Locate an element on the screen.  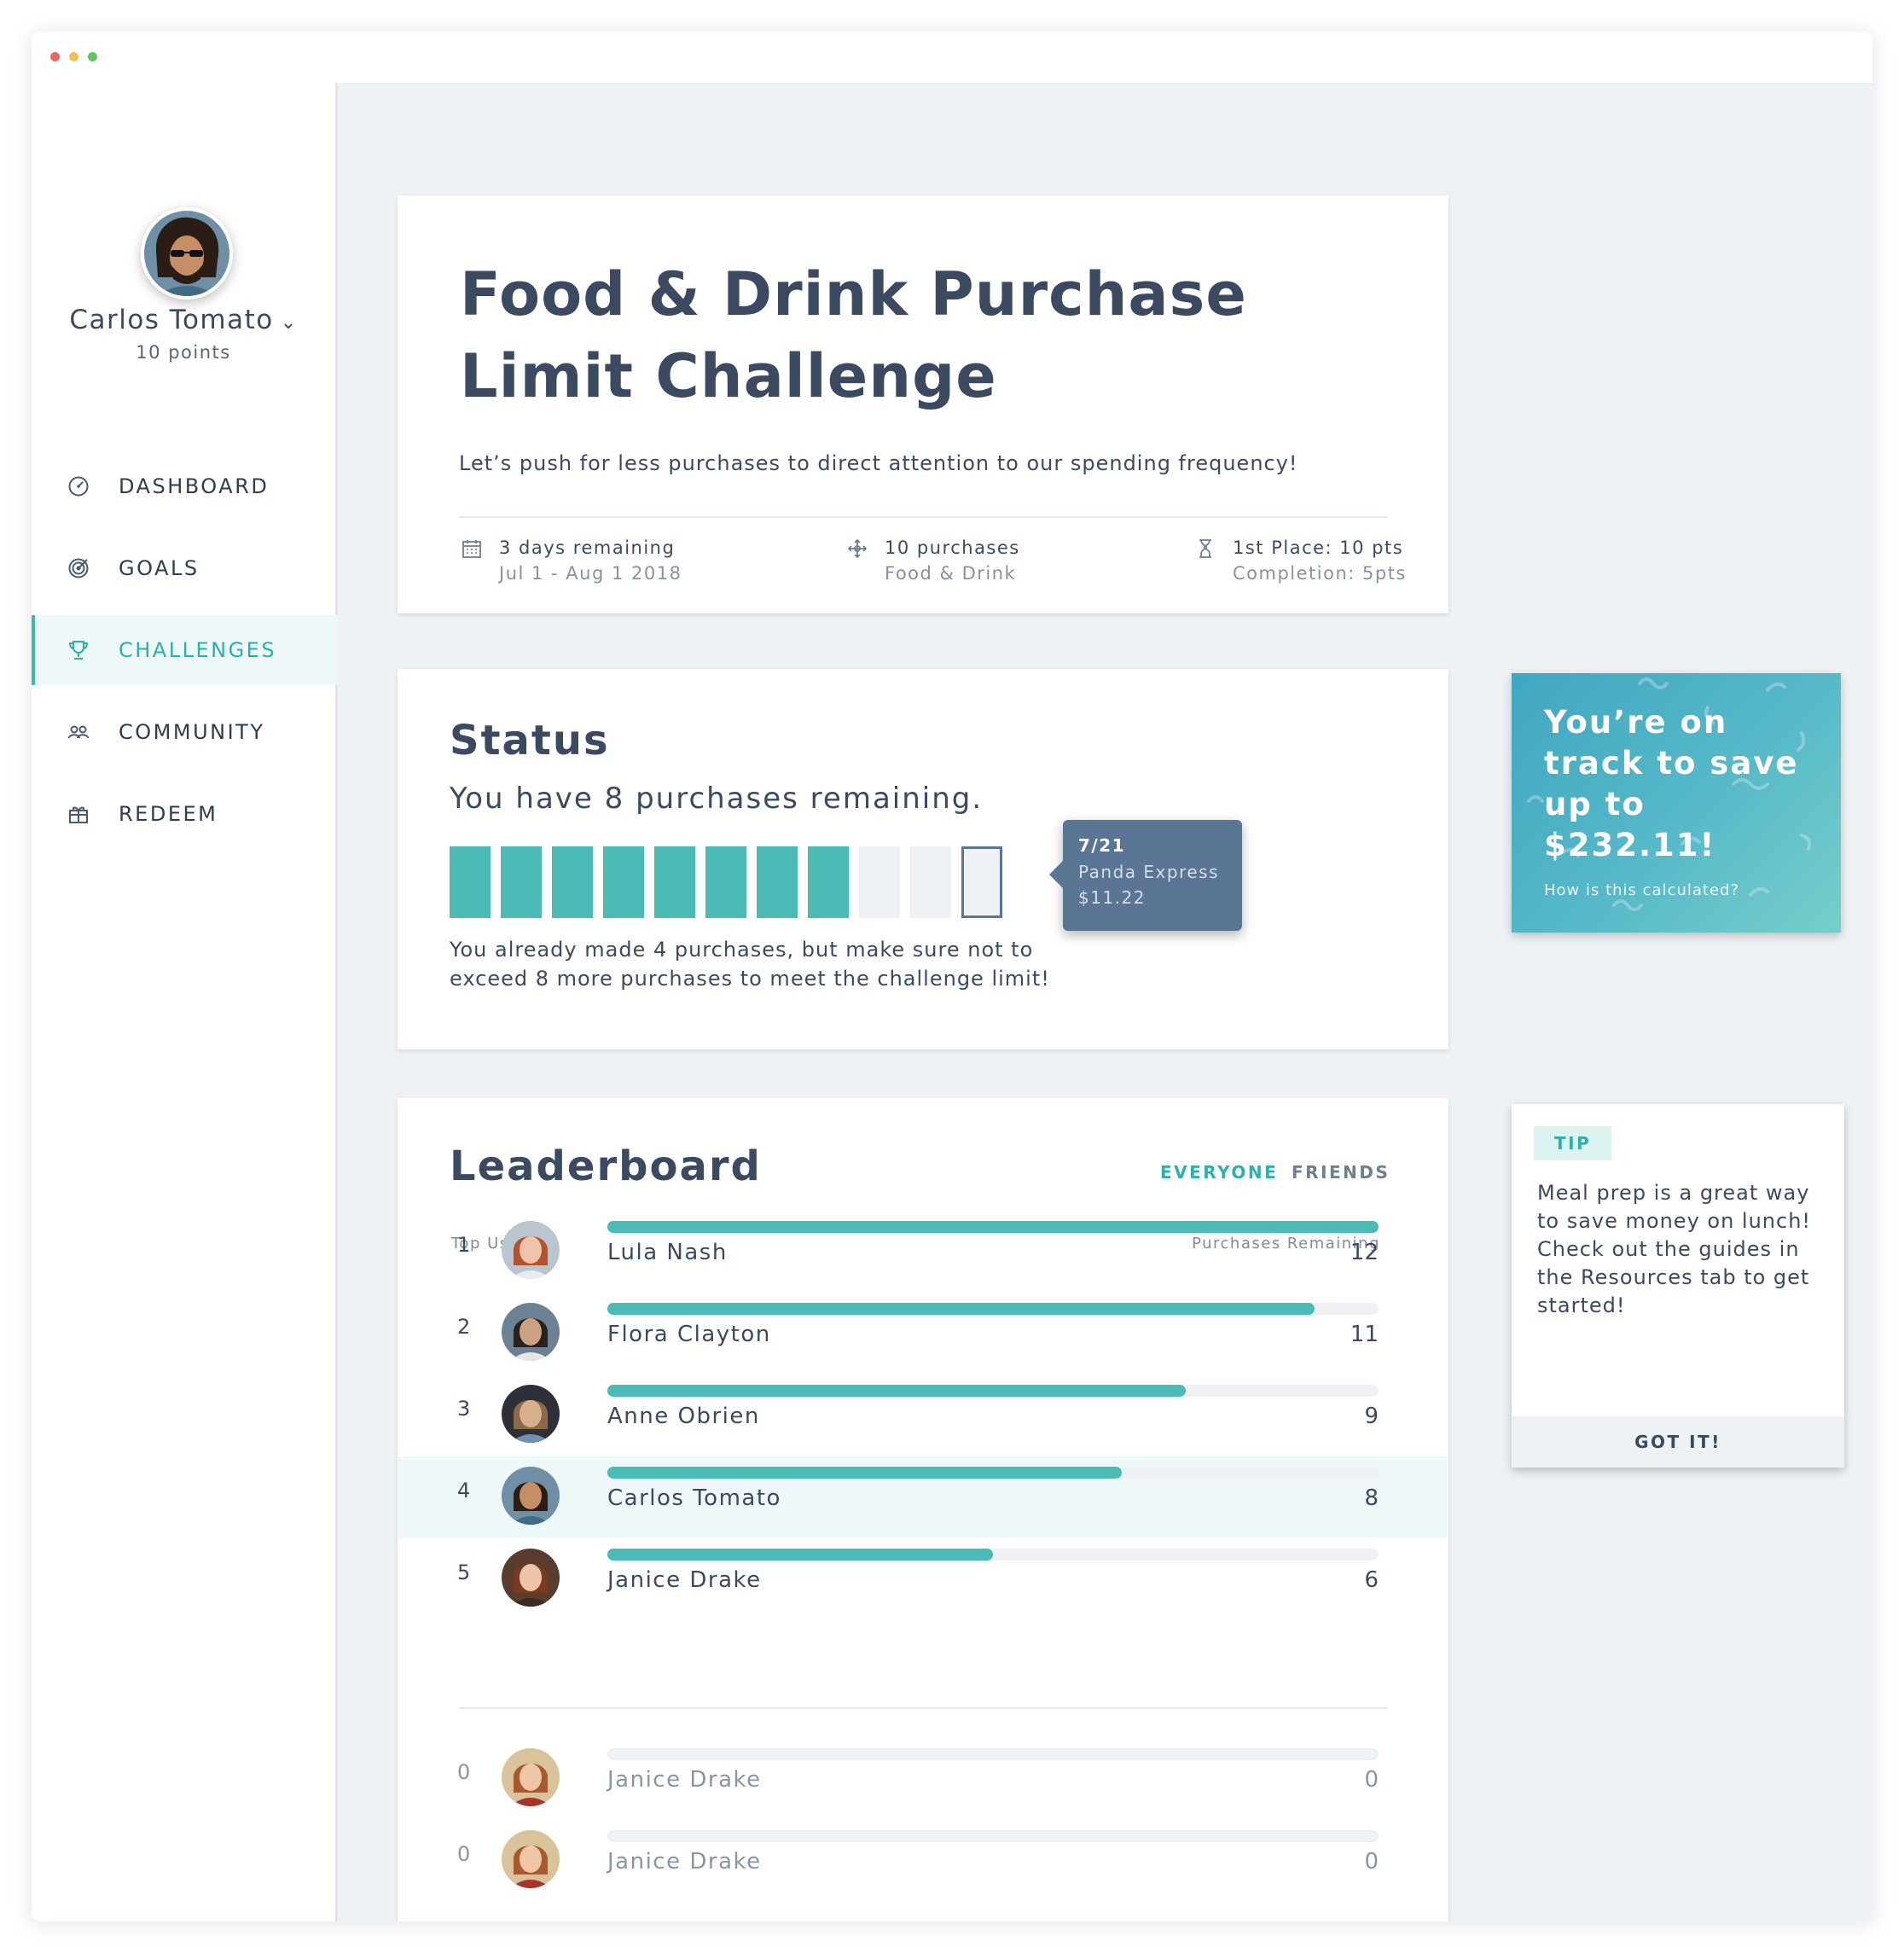
tip-badge: TIP is located at coordinates (1573, 1143).